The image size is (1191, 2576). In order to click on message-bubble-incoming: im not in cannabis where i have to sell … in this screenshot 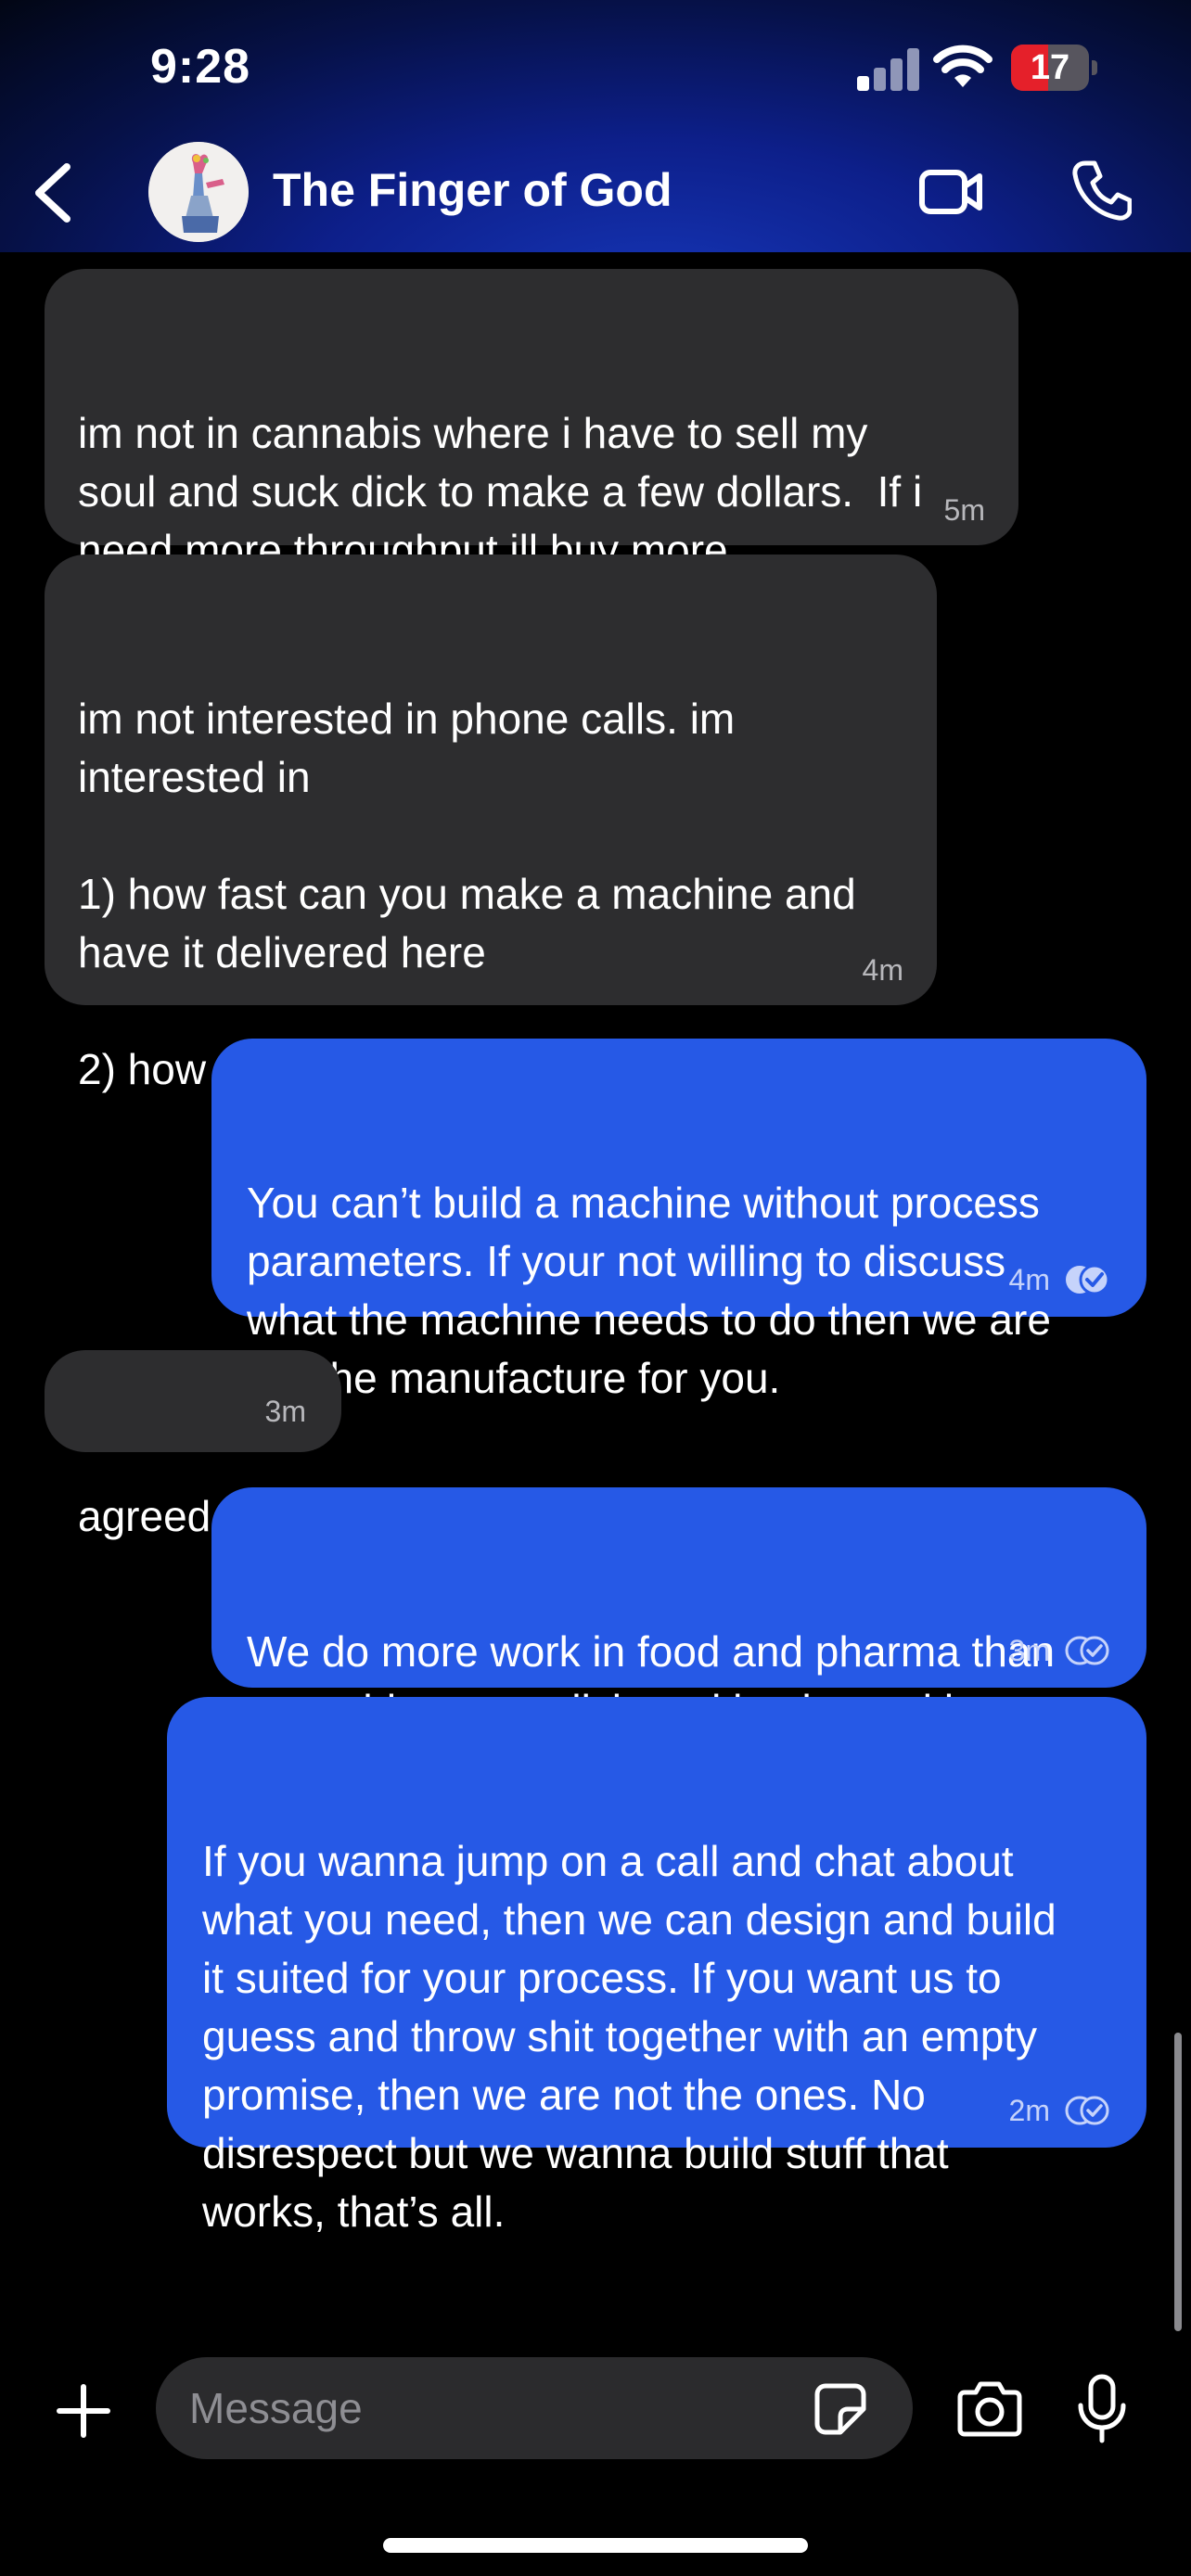, I will do `click(532, 450)`.